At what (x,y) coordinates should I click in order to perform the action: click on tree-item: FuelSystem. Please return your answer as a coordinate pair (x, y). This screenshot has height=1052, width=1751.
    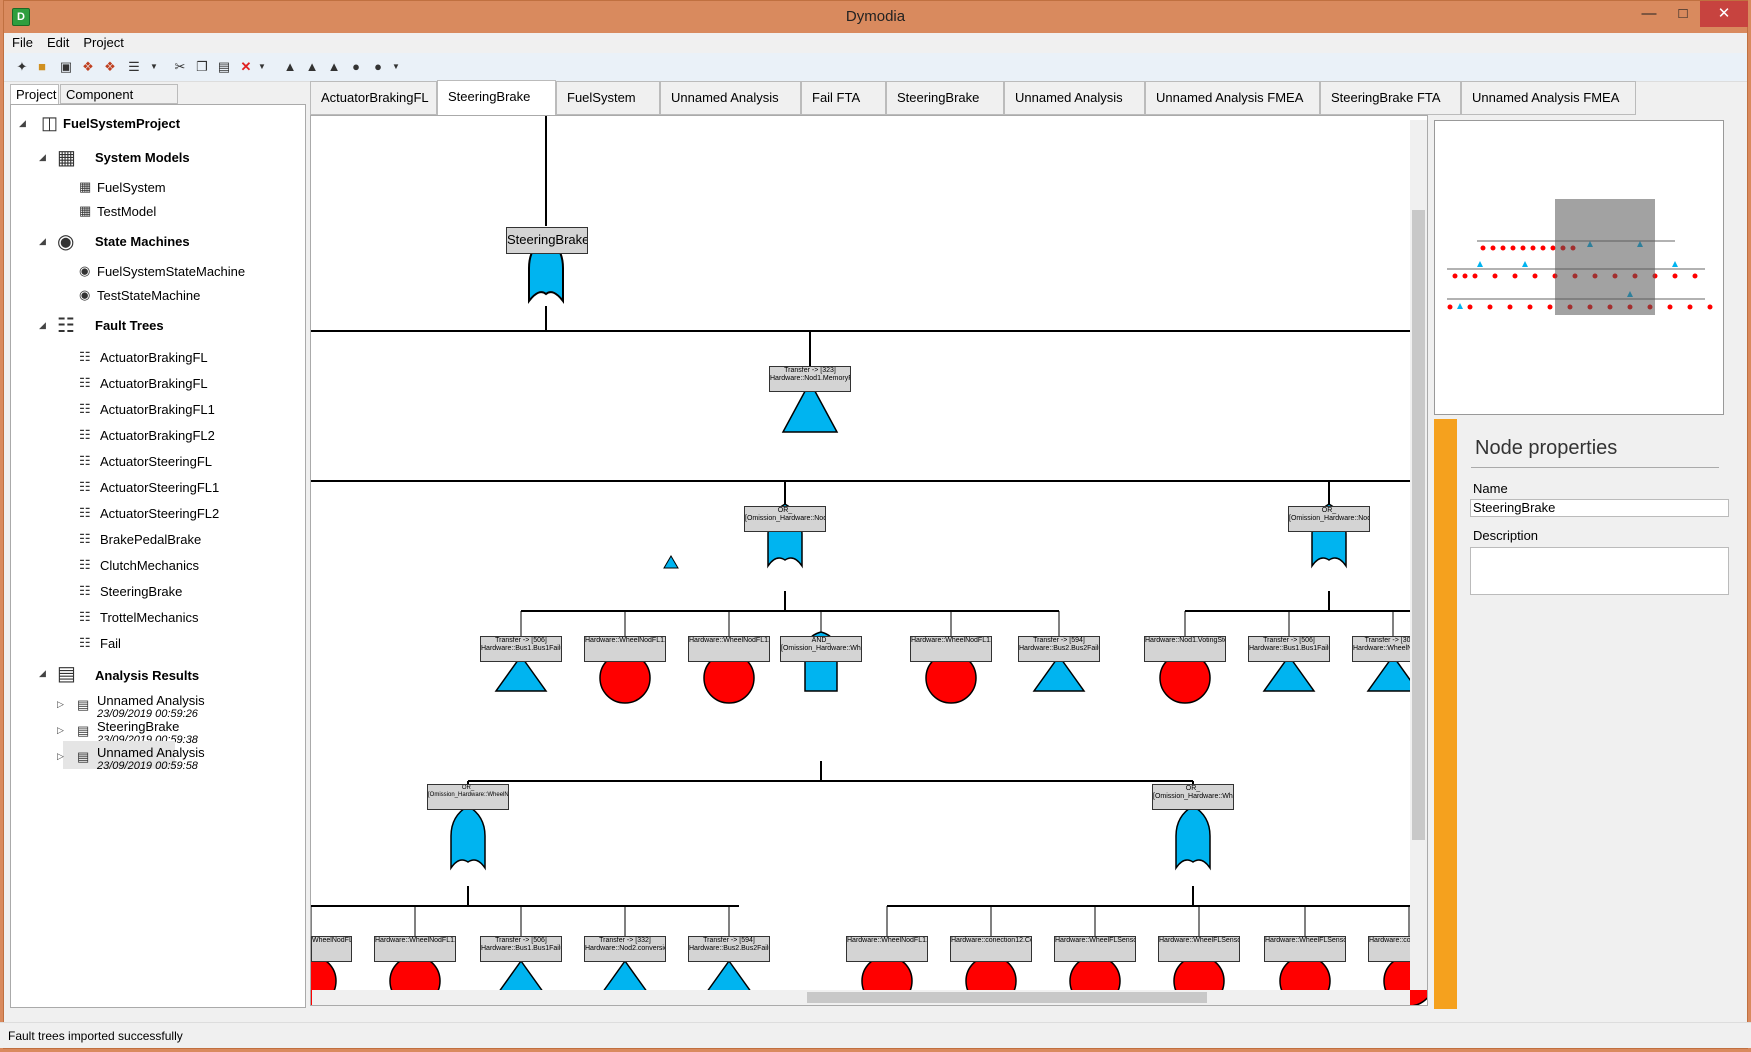
    Looking at the image, I should click on (131, 187).